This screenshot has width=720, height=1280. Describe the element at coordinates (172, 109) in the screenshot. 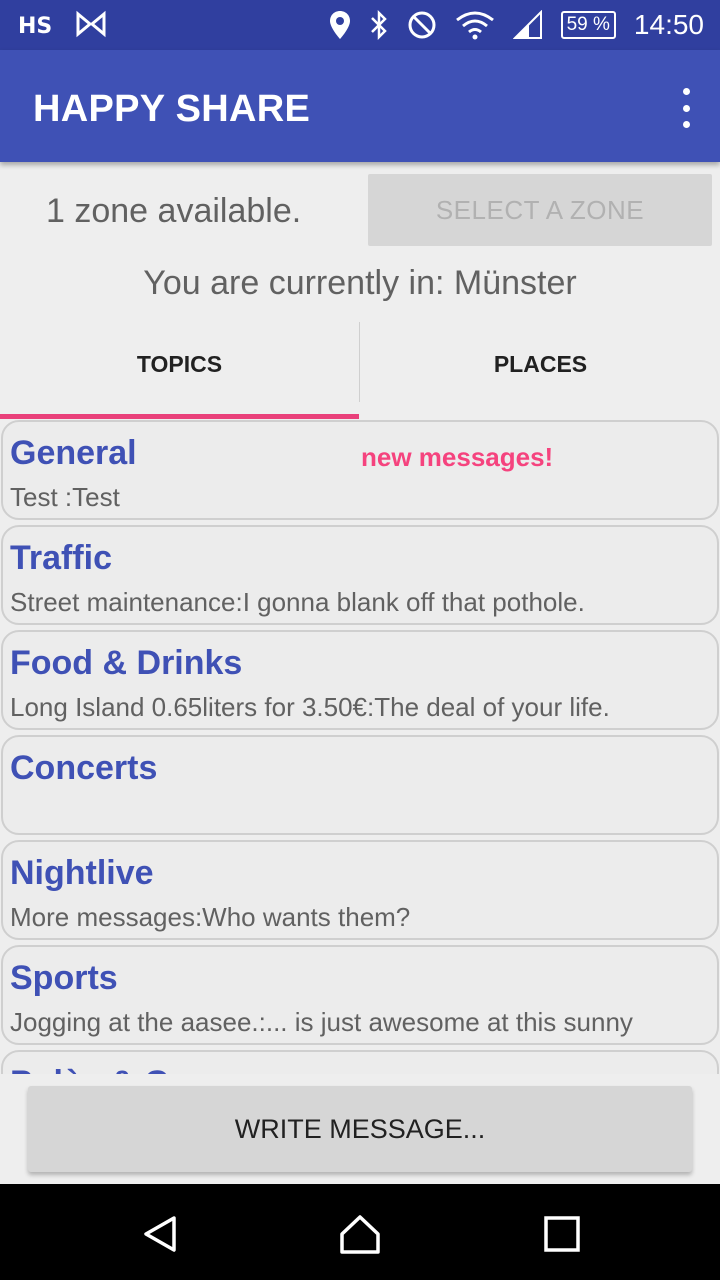

I see `app-title: HAPPY SHARE` at that location.